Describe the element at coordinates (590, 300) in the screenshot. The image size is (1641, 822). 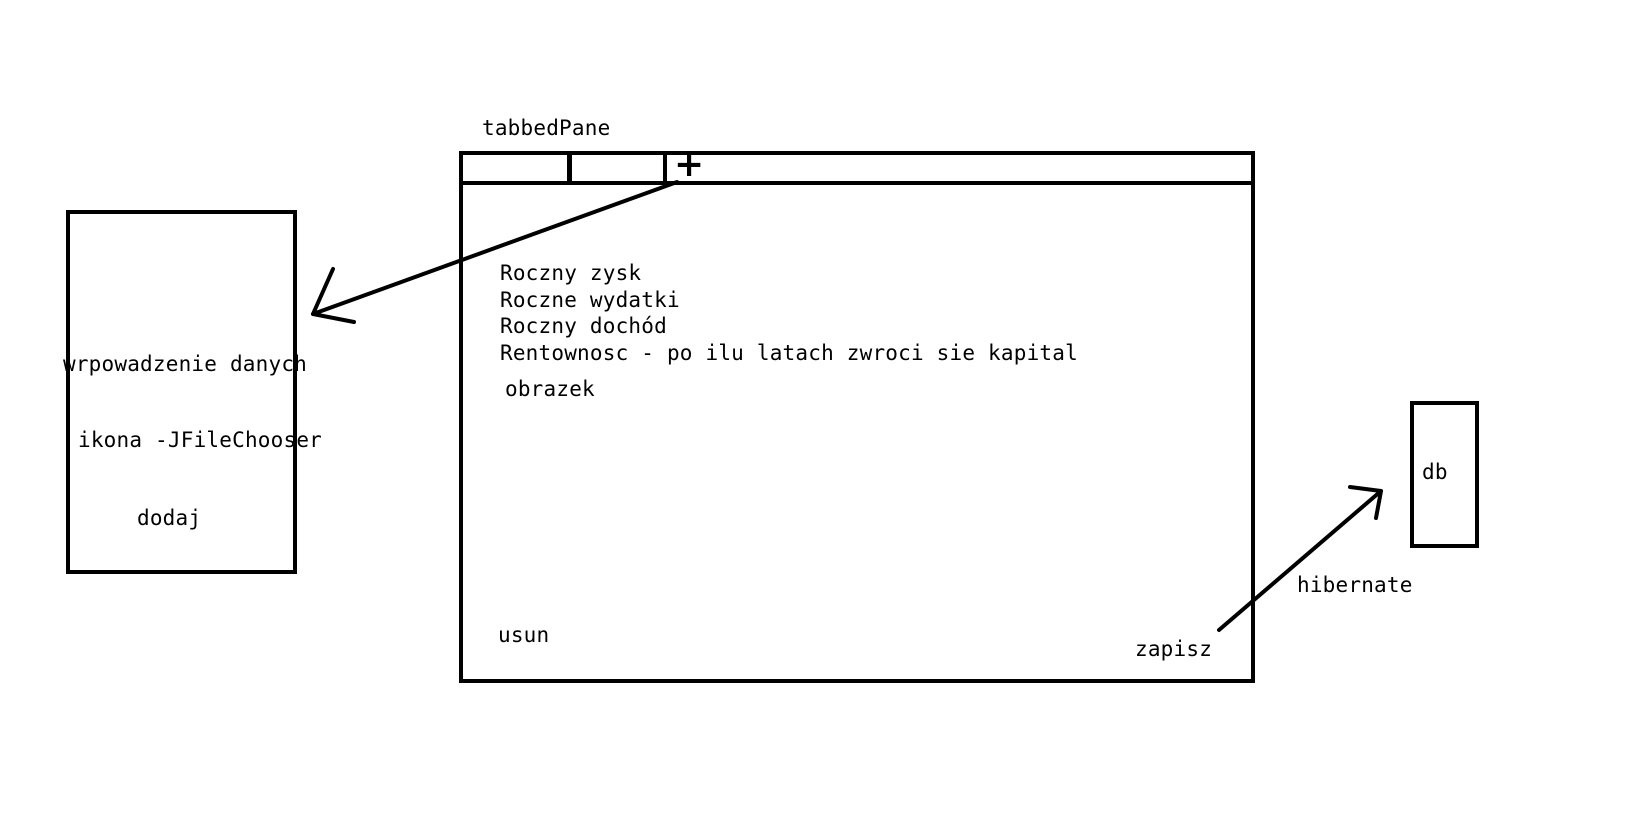
I see `annual-expenses-label: Roczne wydatki` at that location.